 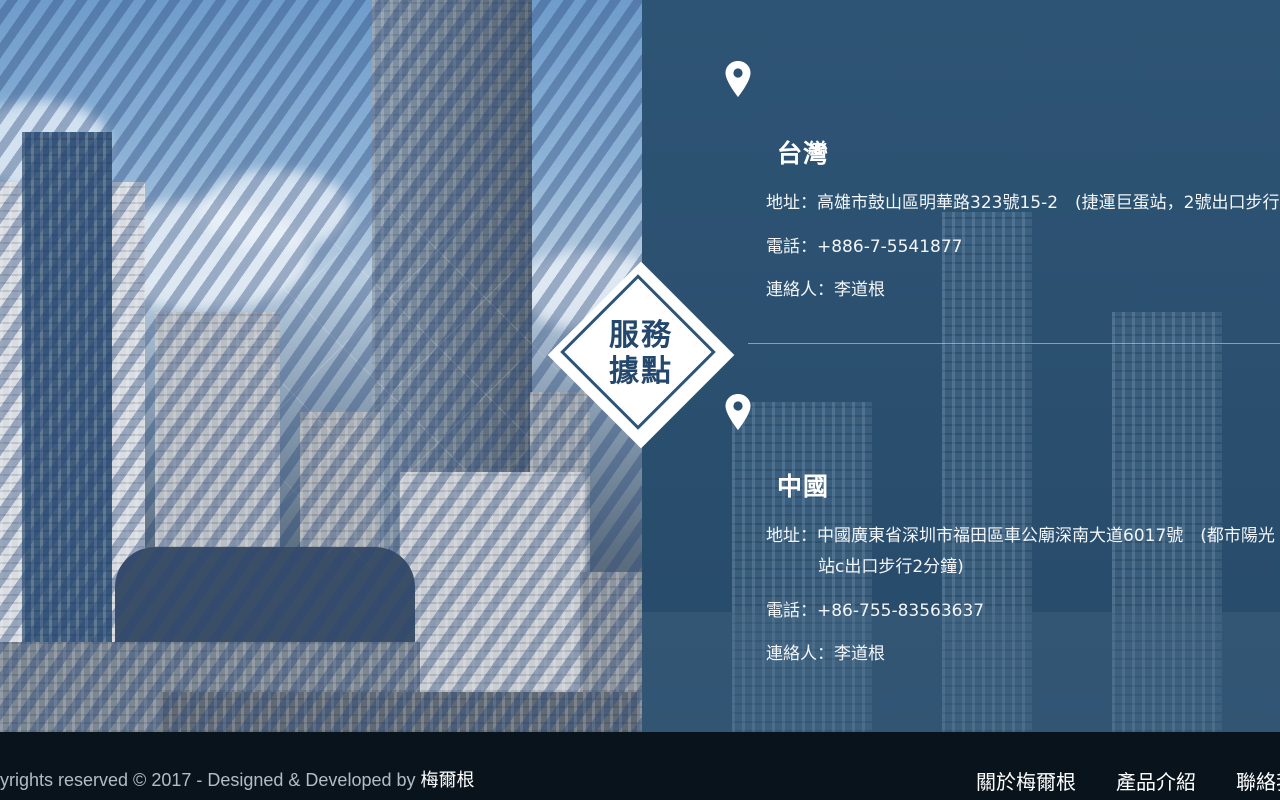 What do you see at coordinates (890, 247) in the screenshot?
I see `phone-value: +886-7-5541877` at bounding box center [890, 247].